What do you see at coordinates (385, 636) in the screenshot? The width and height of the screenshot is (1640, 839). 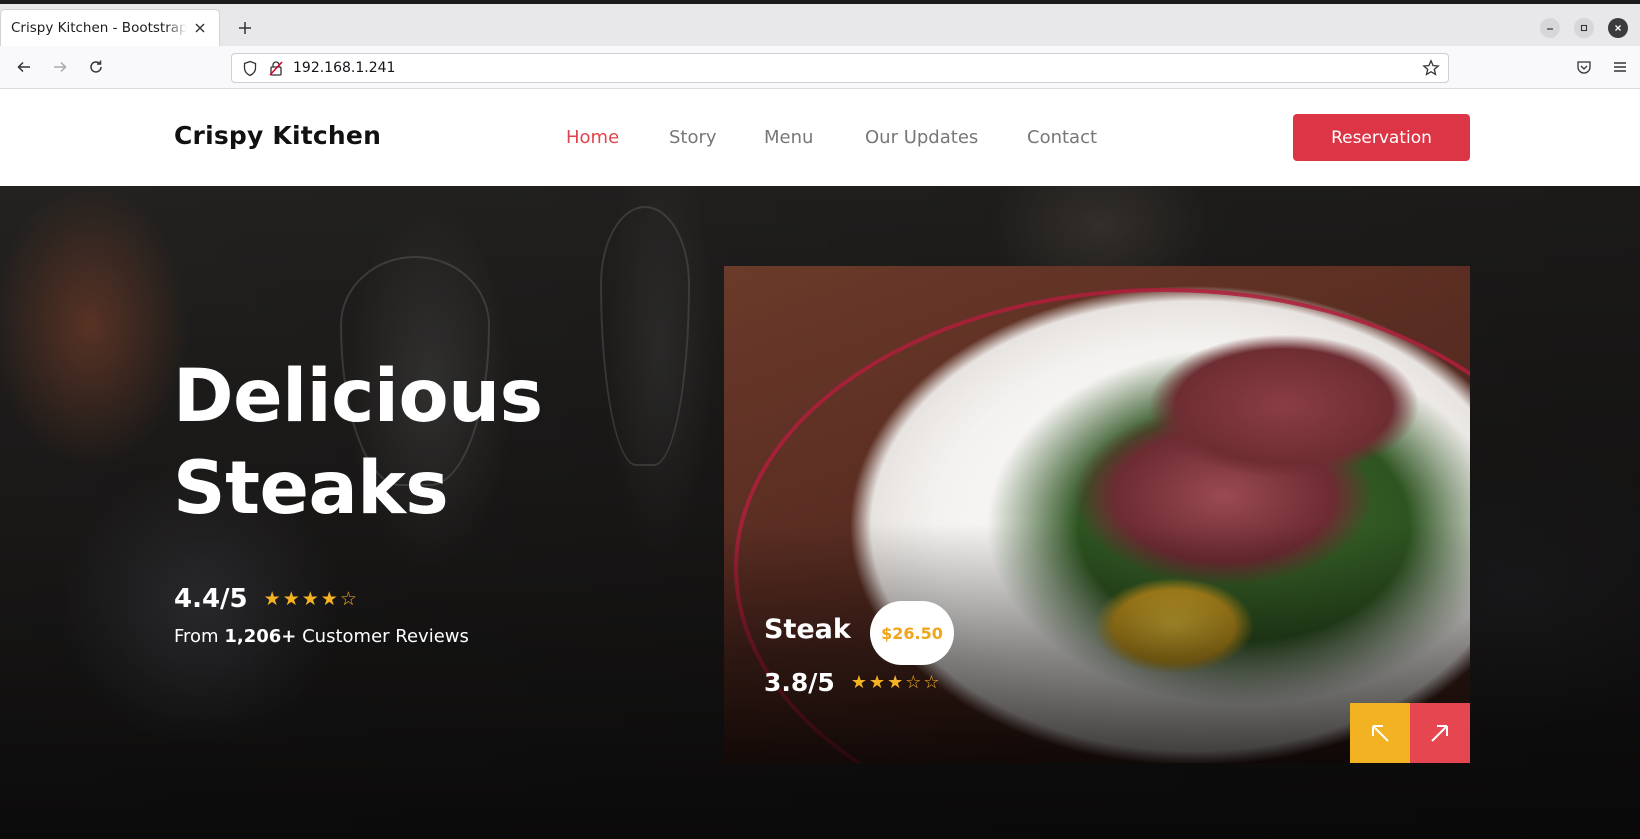 I see `reviews-suffix: Customer Reviews` at bounding box center [385, 636].